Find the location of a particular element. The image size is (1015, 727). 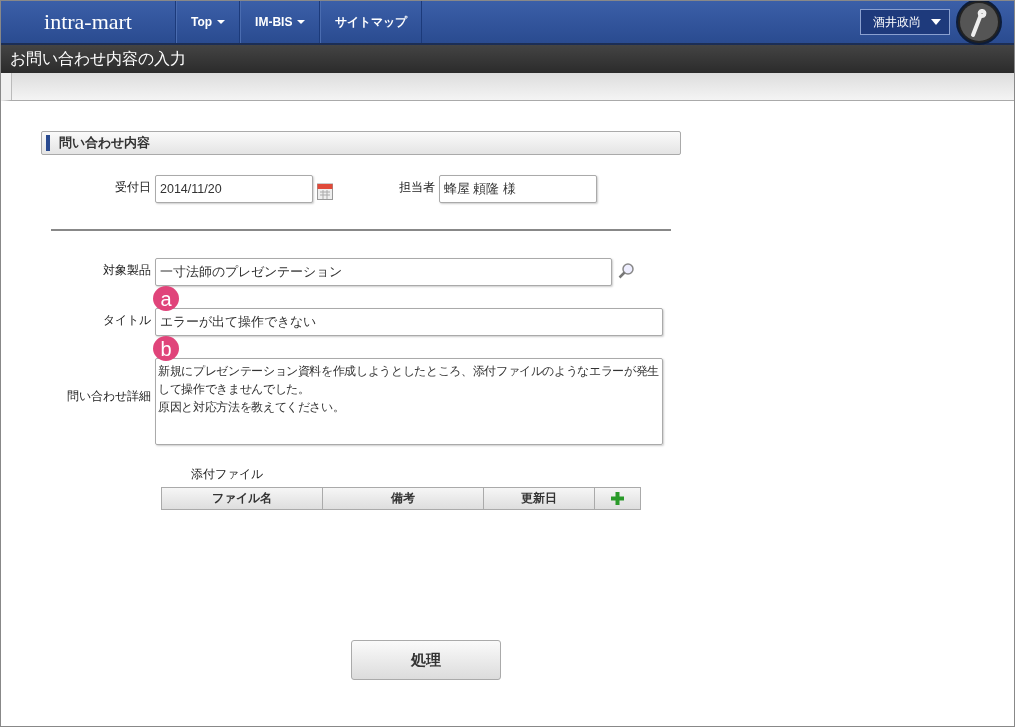

logo: intra-mart is located at coordinates (88, 22).